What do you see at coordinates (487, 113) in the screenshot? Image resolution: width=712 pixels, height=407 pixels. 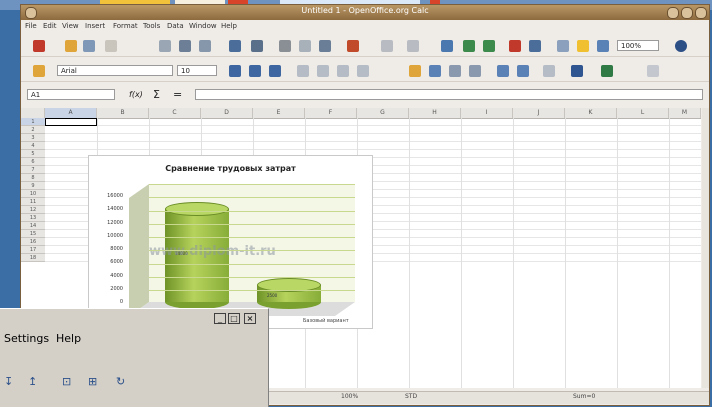 I see `column-header: I` at bounding box center [487, 113].